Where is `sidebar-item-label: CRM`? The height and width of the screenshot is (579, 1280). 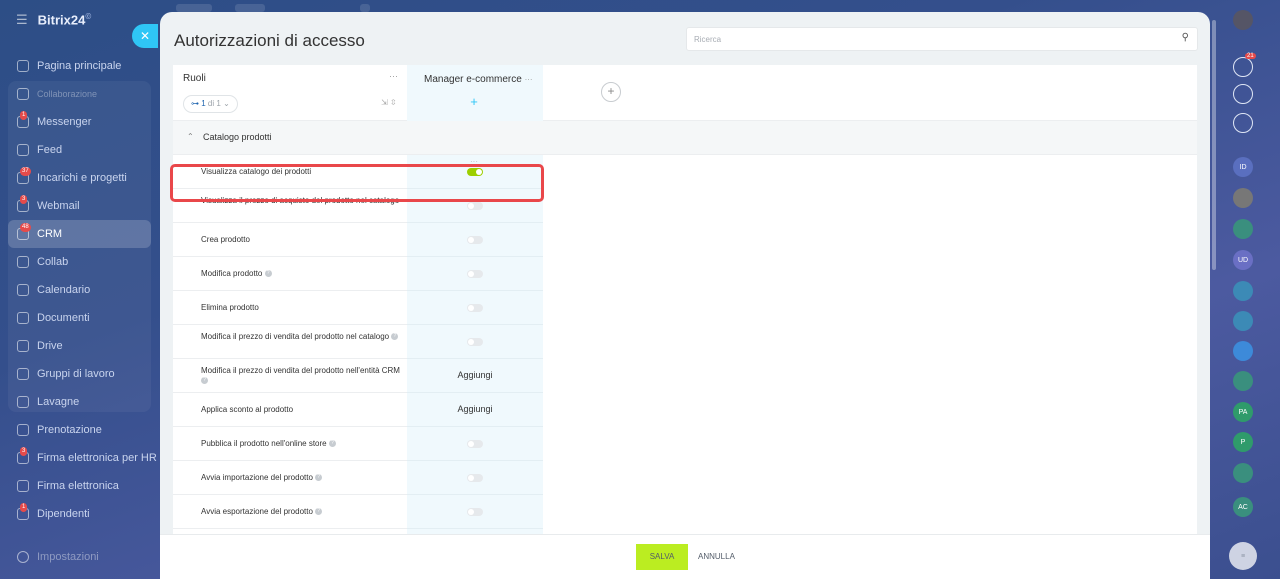 sidebar-item-label: CRM is located at coordinates (50, 234).